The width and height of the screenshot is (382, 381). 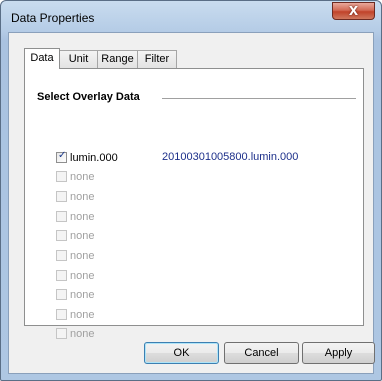 What do you see at coordinates (53, 18) in the screenshot?
I see `window-title: Data Properties` at bounding box center [53, 18].